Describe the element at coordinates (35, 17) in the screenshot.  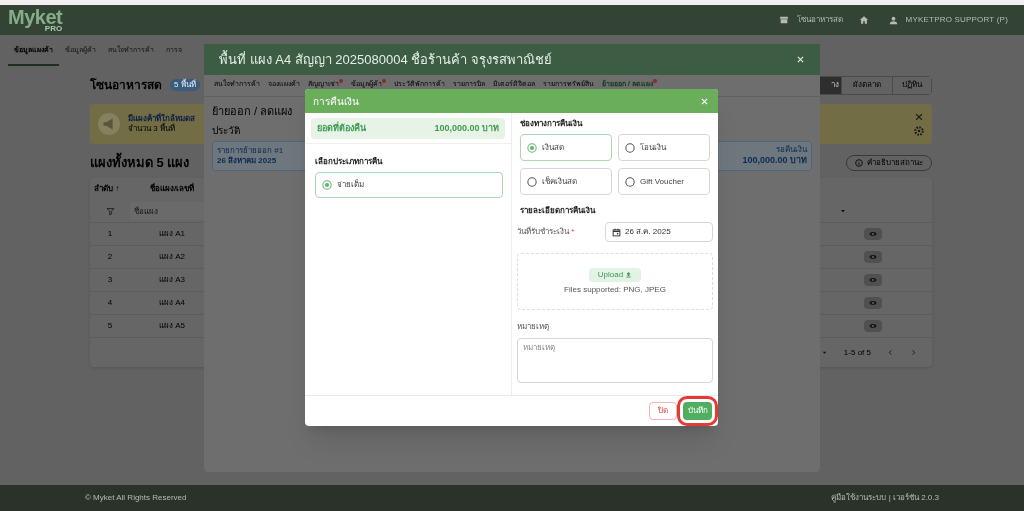
I see `logo-text: Myket` at that location.